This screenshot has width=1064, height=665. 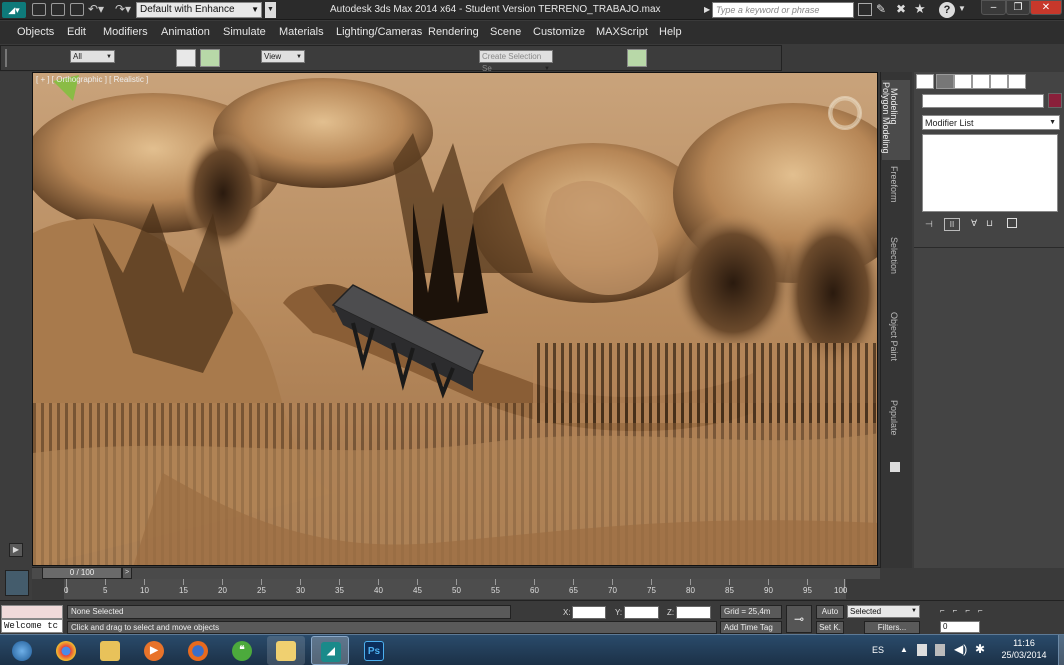 What do you see at coordinates (270, 10) in the screenshot?
I see `workspace-menu-button: ▼` at bounding box center [270, 10].